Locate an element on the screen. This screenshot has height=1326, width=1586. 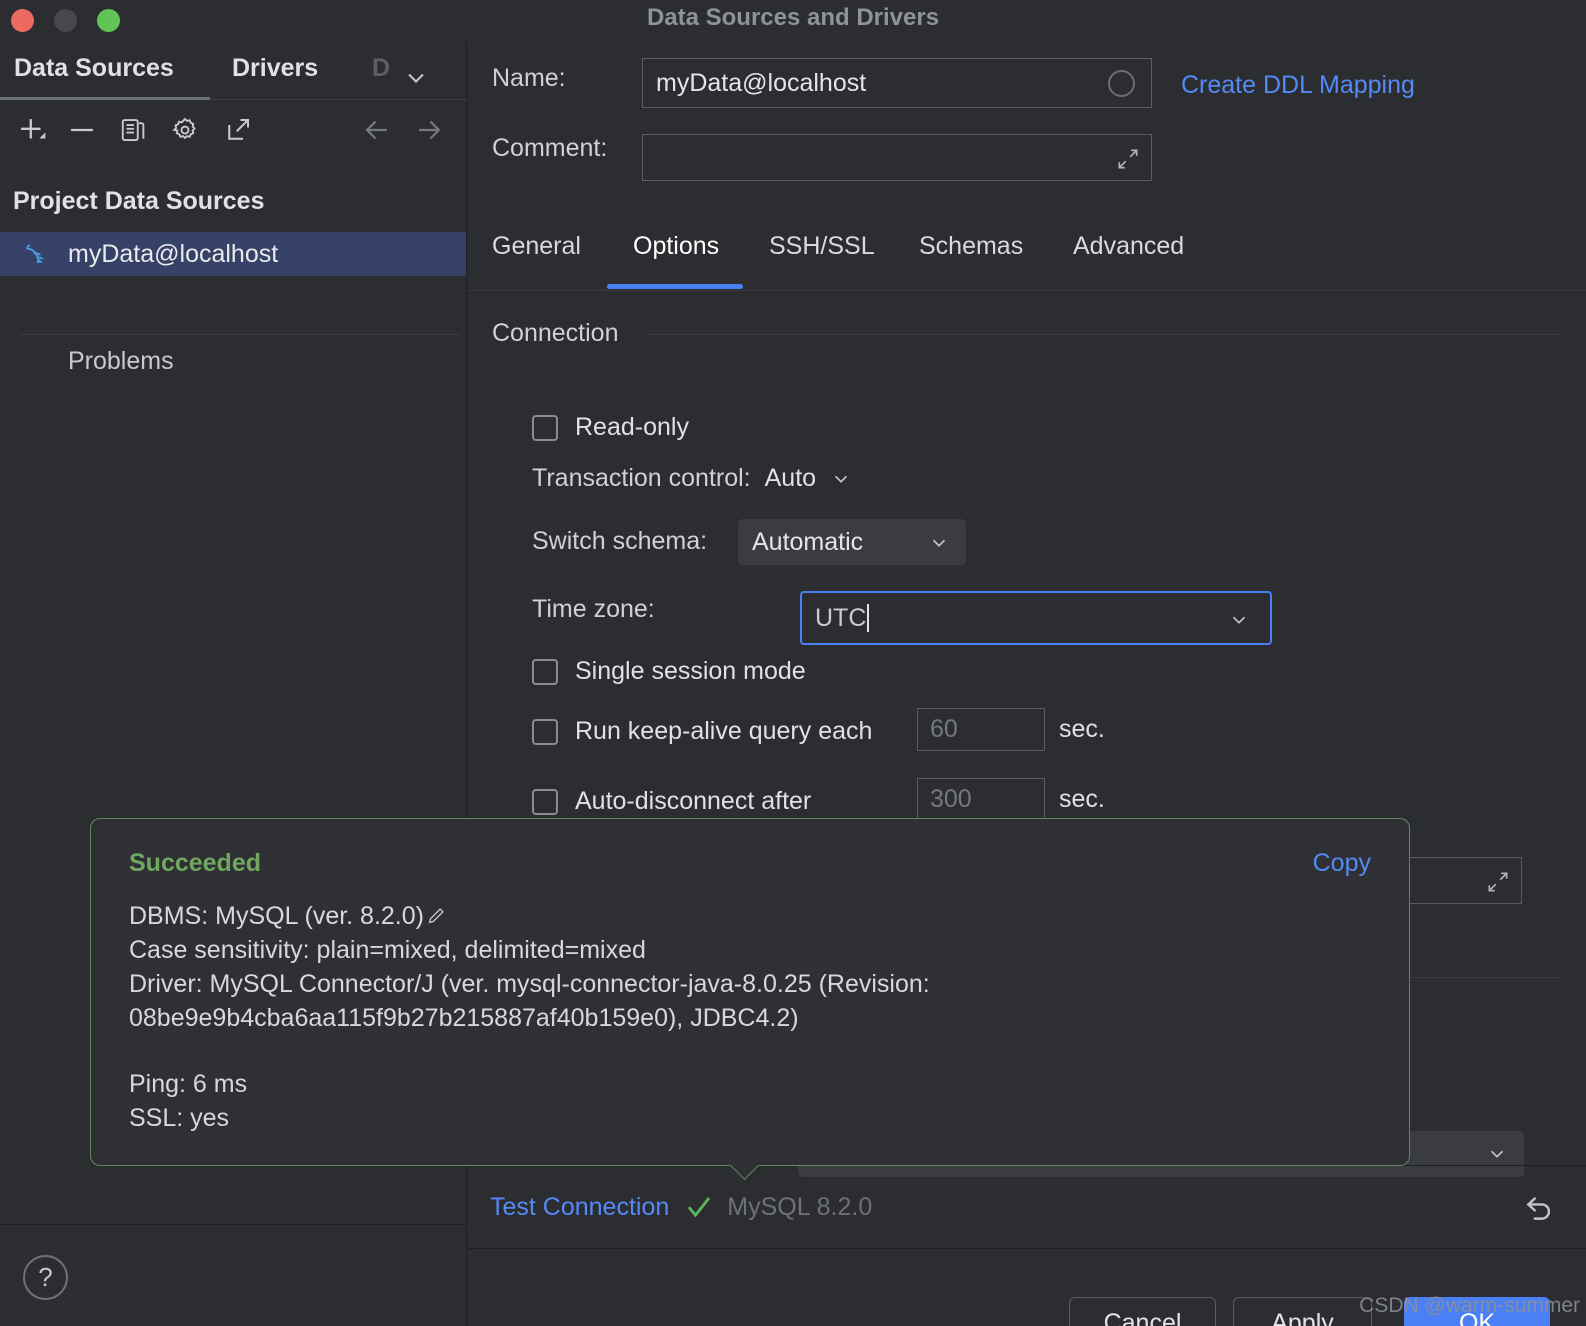
window-title: Data Sources and Drivers is located at coordinates (793, 17).